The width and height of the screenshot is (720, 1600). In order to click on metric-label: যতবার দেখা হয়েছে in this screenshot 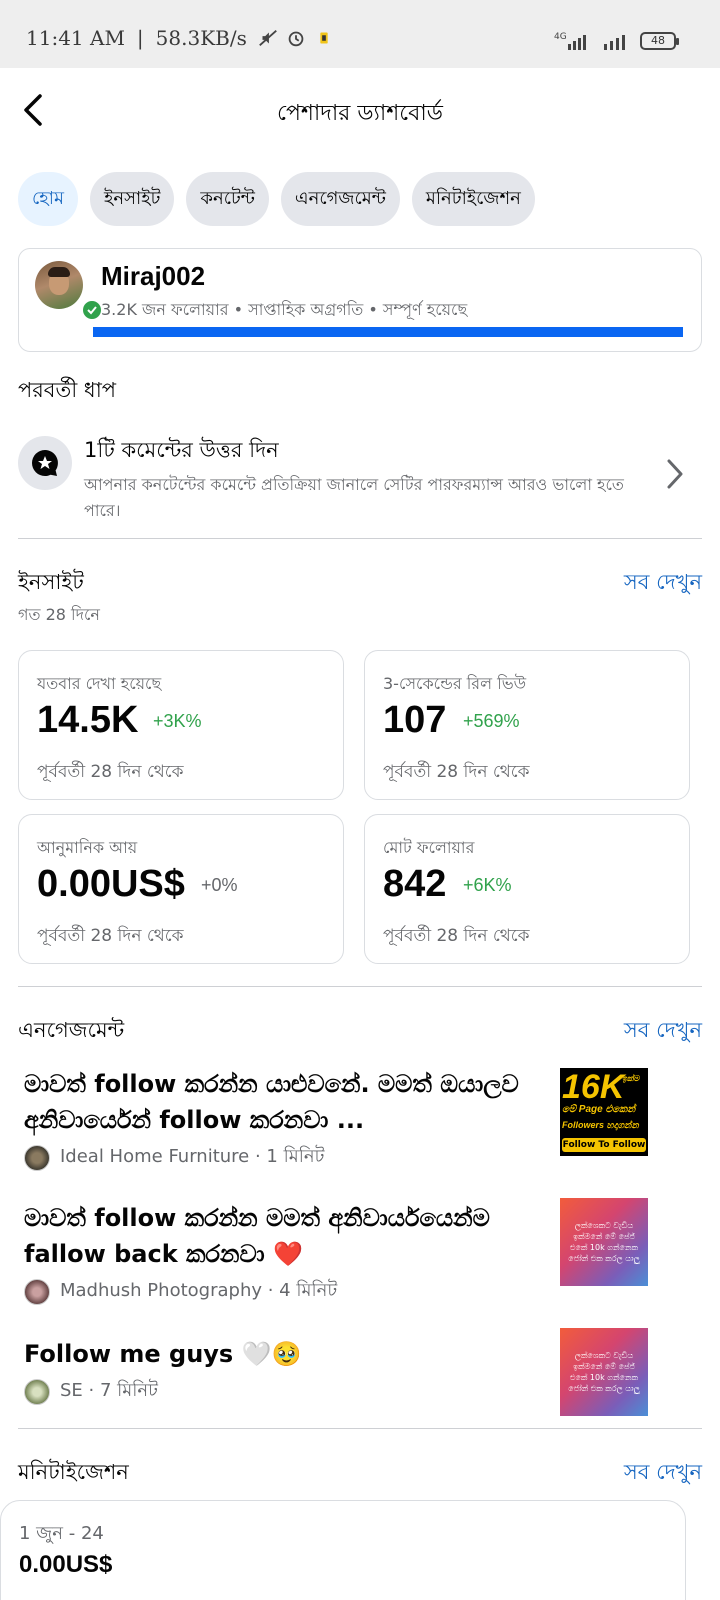, I will do `click(99, 683)`.